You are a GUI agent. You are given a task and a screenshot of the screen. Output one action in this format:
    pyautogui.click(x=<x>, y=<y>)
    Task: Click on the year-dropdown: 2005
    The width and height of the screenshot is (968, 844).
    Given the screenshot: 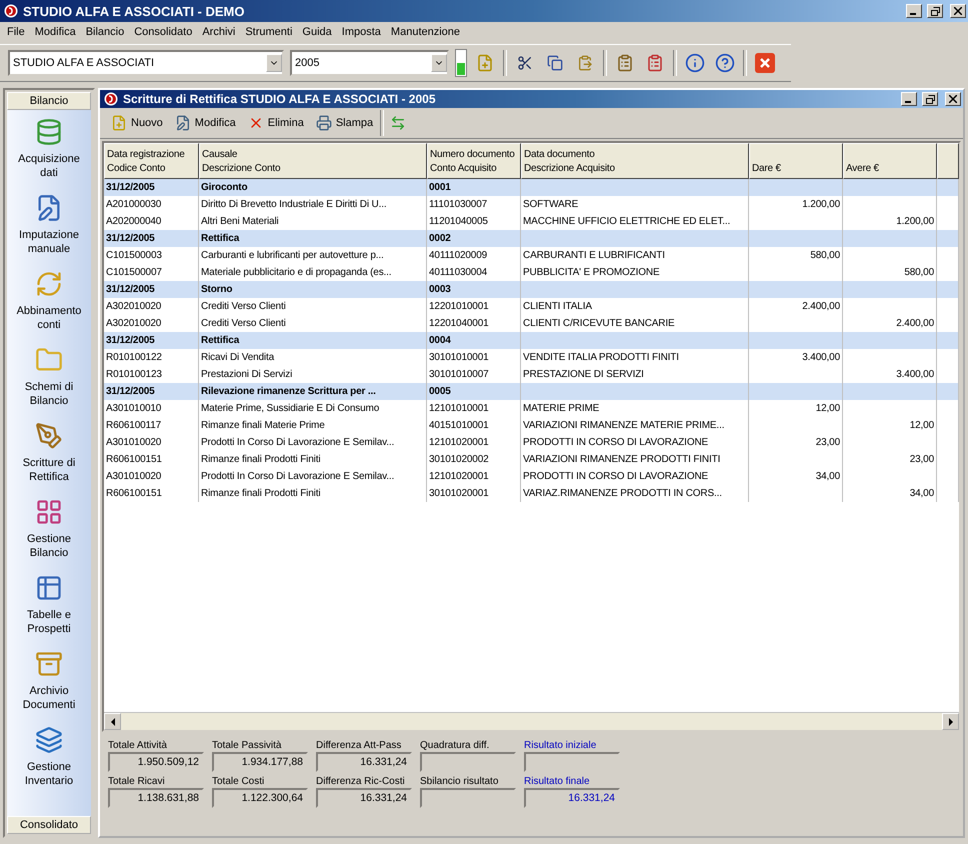 What is the action you would take?
    pyautogui.click(x=369, y=63)
    